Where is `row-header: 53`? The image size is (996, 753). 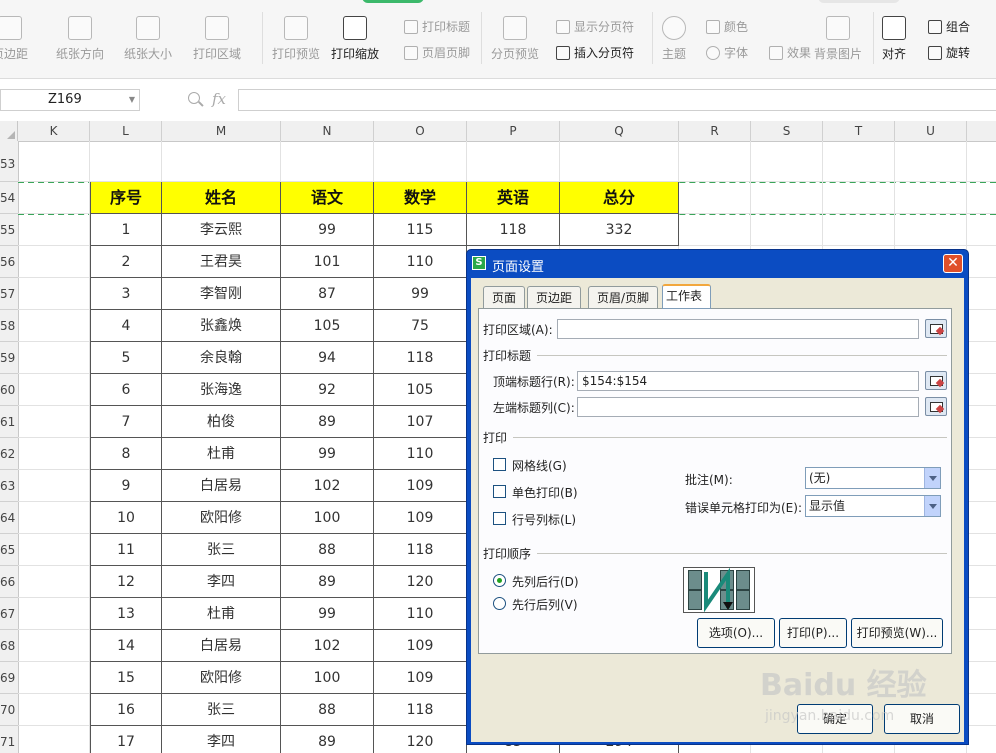
row-header: 53 is located at coordinates (9, 161).